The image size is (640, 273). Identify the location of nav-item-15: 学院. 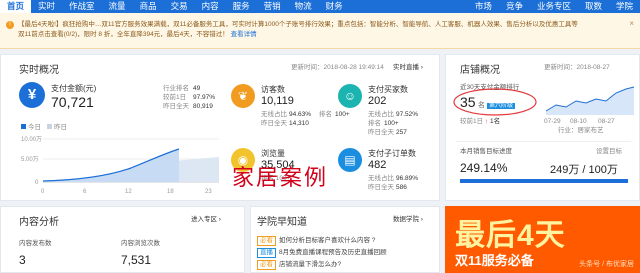
(624, 6).